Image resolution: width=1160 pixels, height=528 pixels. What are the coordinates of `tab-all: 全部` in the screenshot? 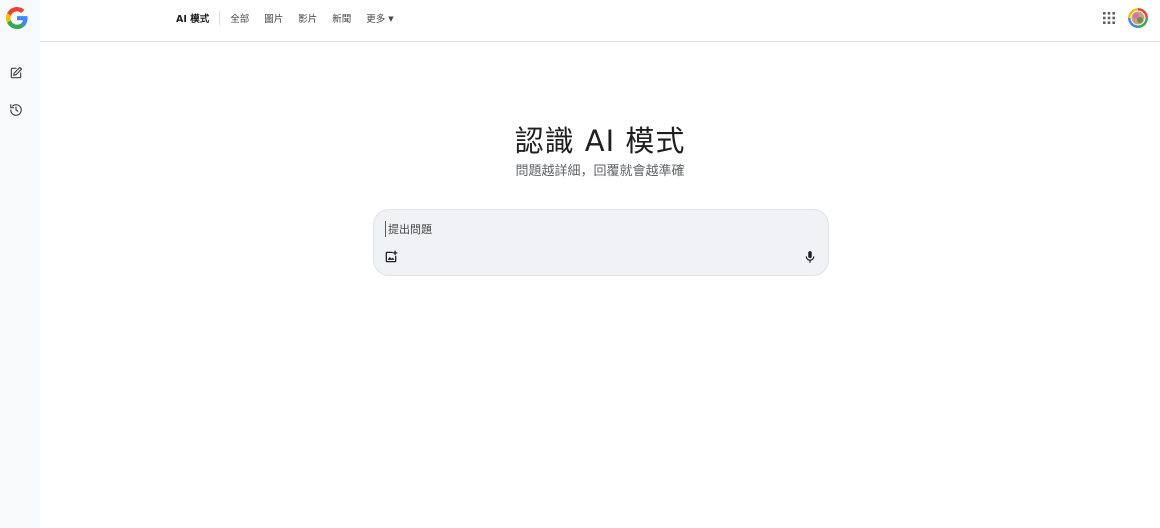 It's located at (239, 18).